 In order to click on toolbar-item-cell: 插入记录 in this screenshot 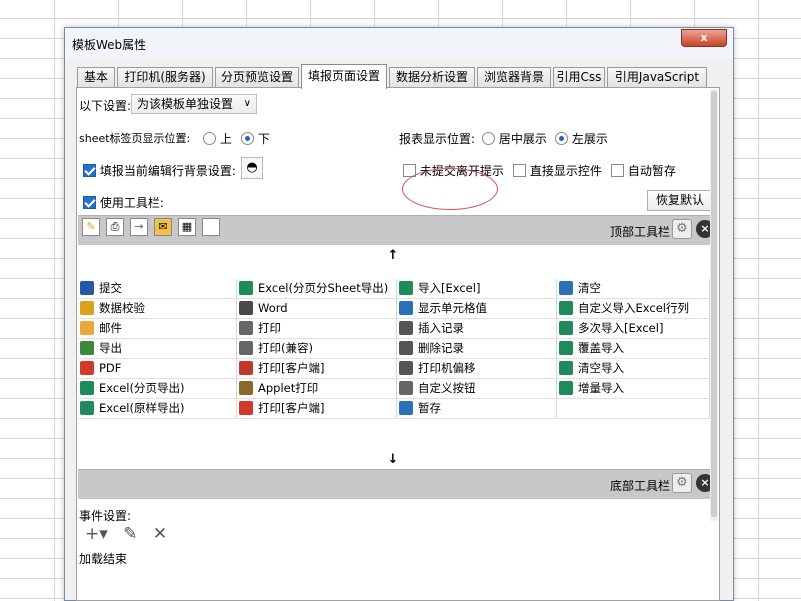, I will do `click(477, 329)`.